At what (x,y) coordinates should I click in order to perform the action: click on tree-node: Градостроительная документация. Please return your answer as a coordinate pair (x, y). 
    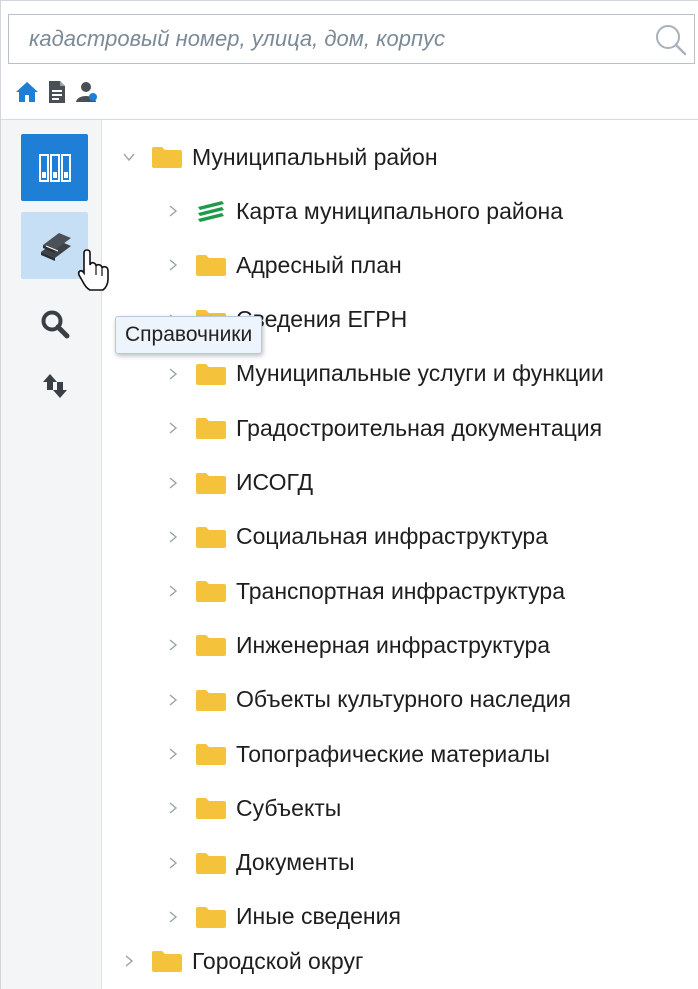
    Looking at the image, I should click on (384, 428).